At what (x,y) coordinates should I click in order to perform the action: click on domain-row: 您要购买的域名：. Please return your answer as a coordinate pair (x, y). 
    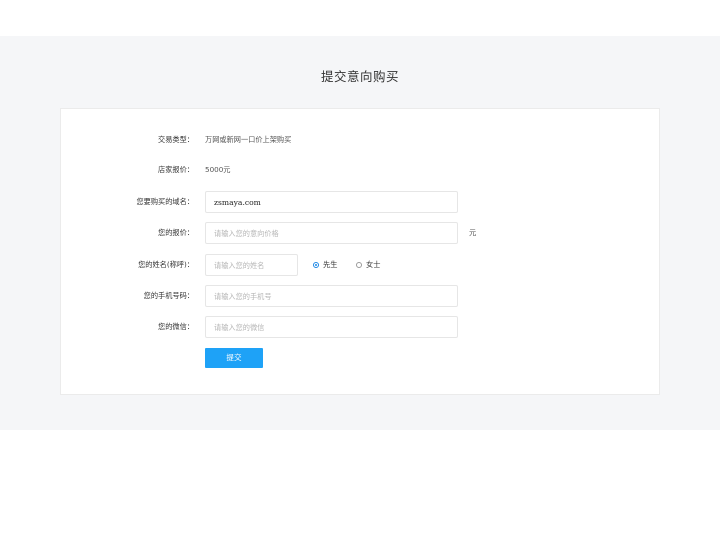
    Looking at the image, I should click on (360, 203).